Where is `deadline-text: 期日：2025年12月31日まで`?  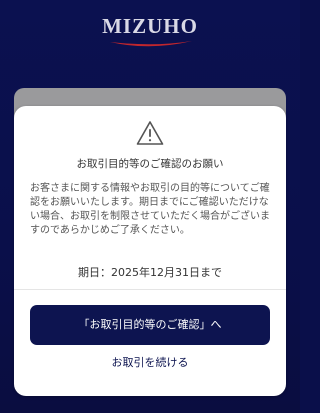
deadline-text: 期日：2025年12月31日まで is located at coordinates (150, 272).